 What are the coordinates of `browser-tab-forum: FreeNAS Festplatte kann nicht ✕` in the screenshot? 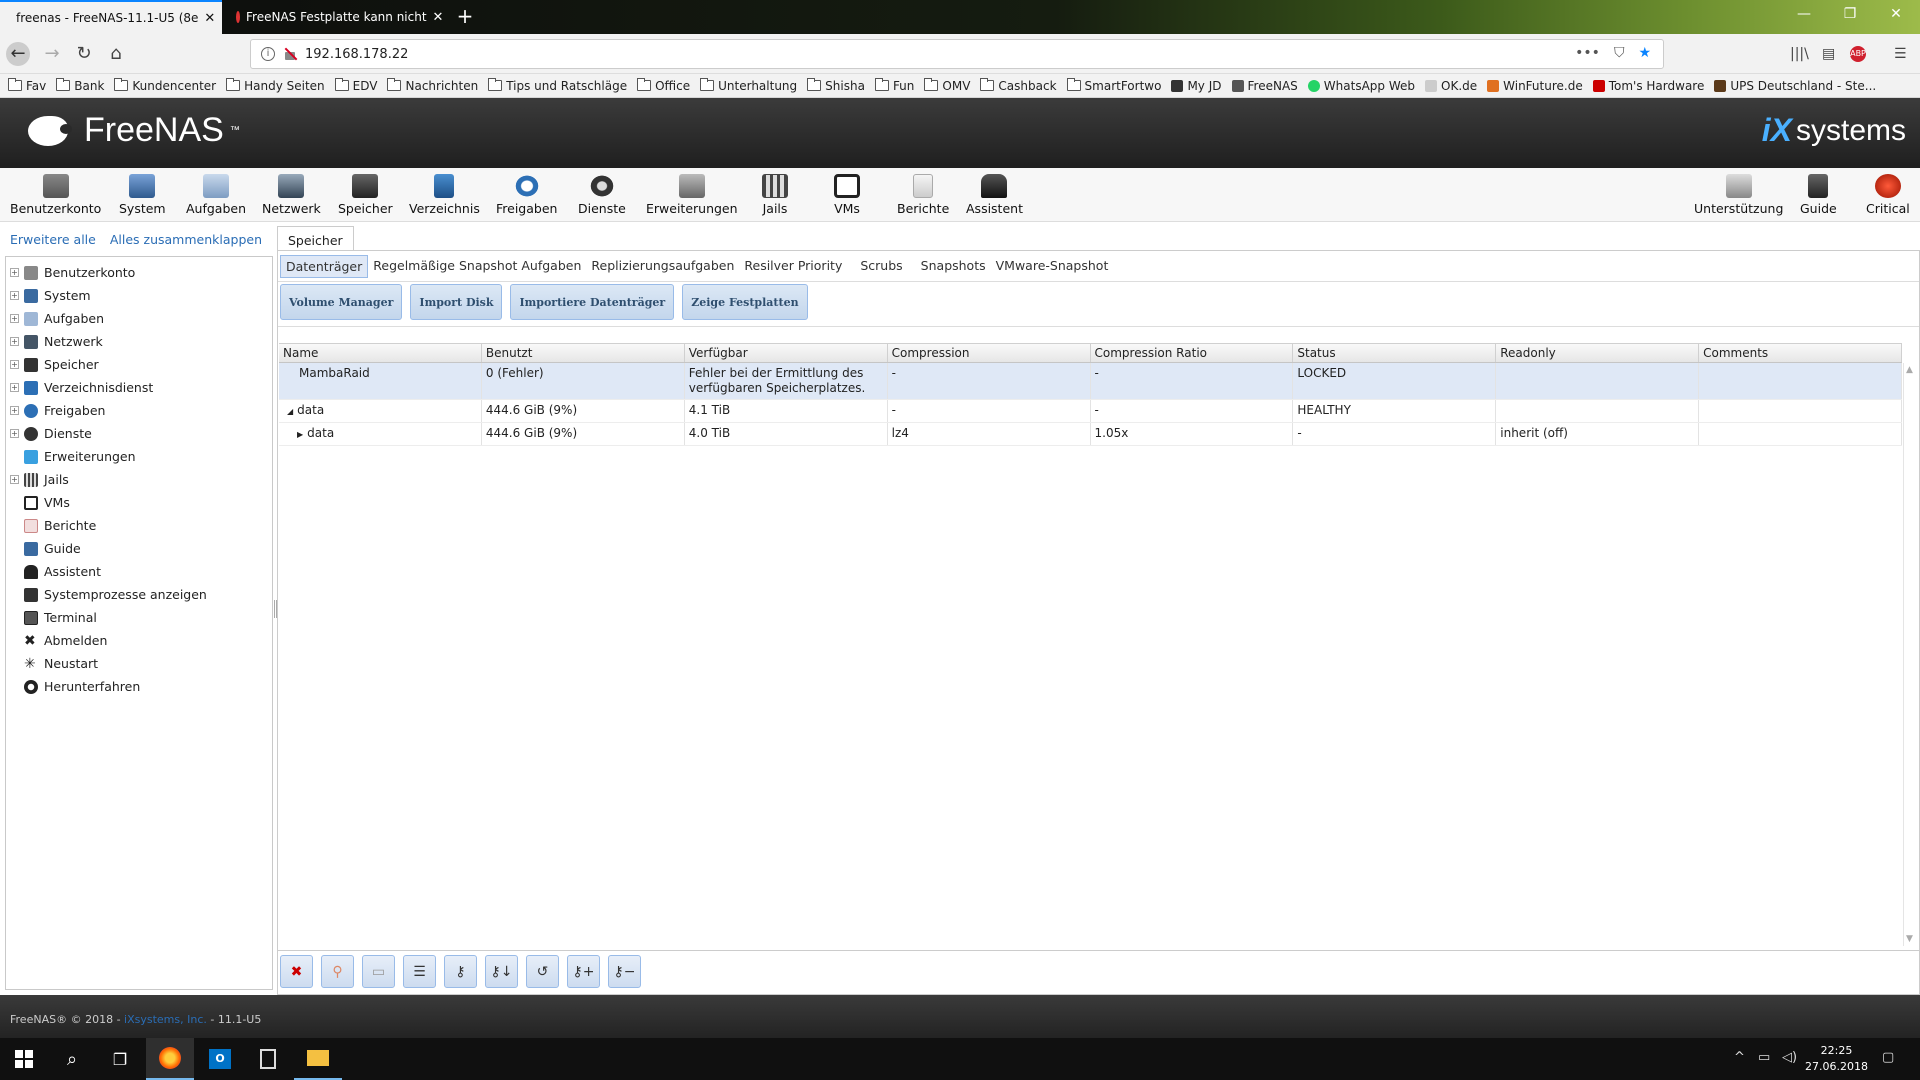 It's located at (337, 17).